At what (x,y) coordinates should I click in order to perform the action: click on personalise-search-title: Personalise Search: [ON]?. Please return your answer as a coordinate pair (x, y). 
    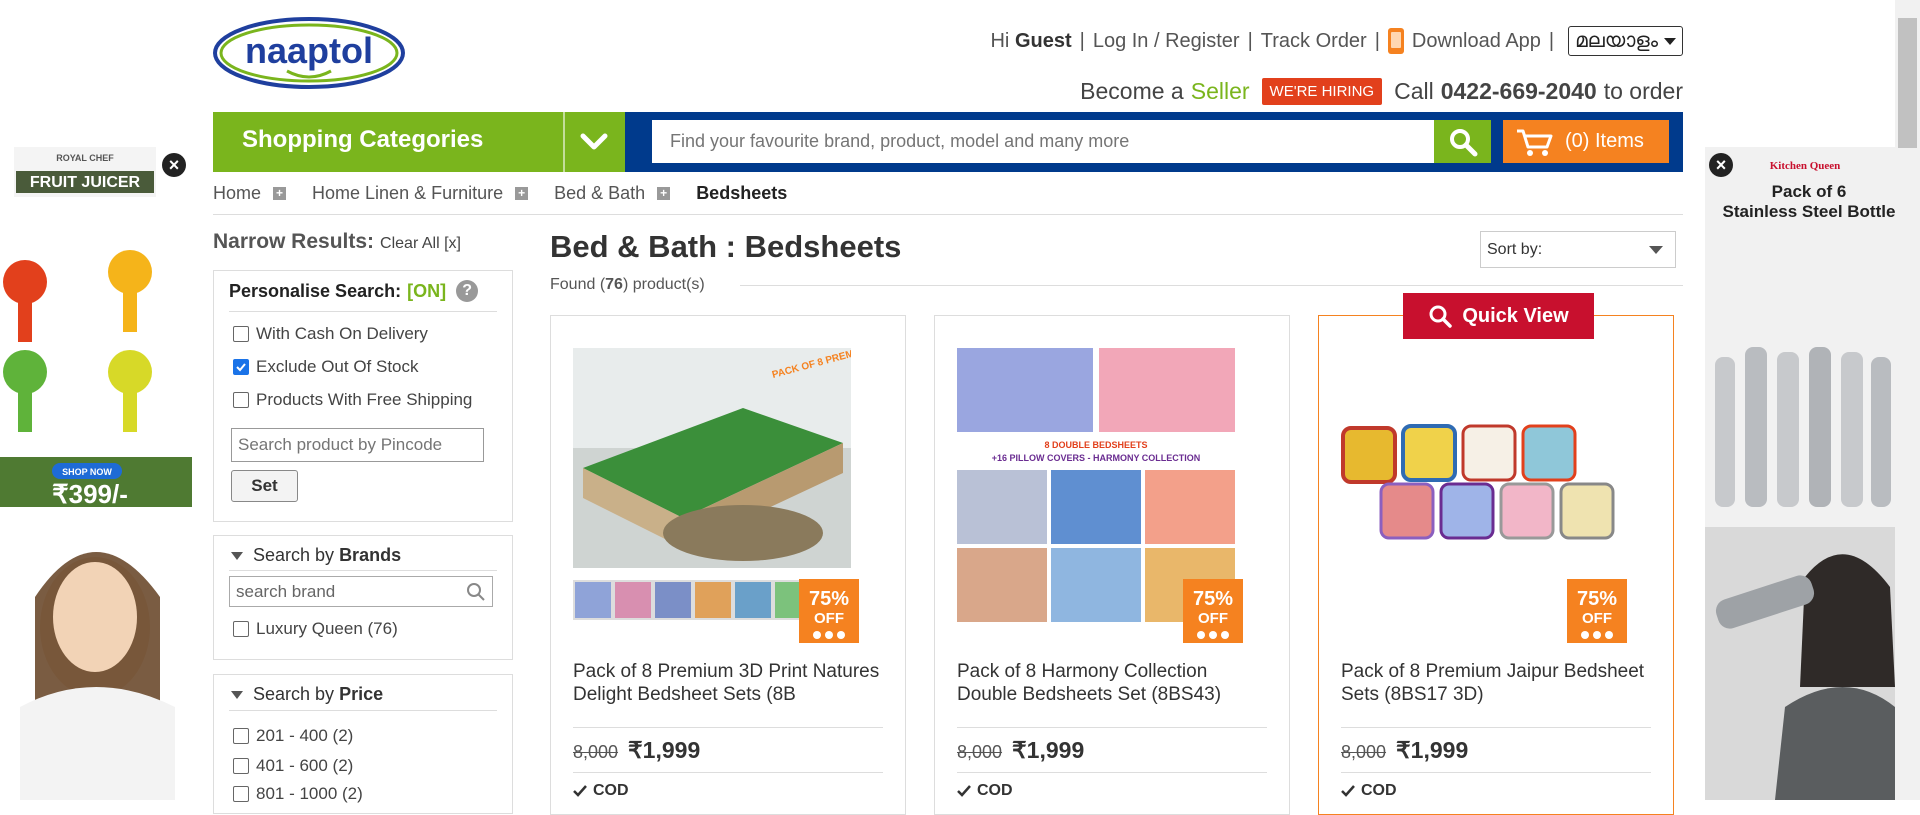
    Looking at the image, I should click on (354, 291).